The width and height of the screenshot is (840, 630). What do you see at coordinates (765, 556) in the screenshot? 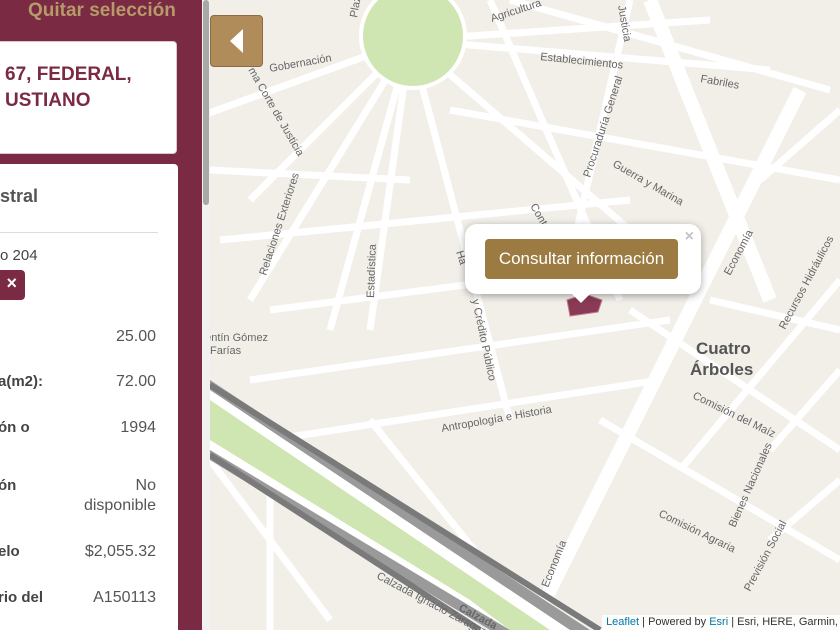
I see `label-prevision: Previsión Social` at bounding box center [765, 556].